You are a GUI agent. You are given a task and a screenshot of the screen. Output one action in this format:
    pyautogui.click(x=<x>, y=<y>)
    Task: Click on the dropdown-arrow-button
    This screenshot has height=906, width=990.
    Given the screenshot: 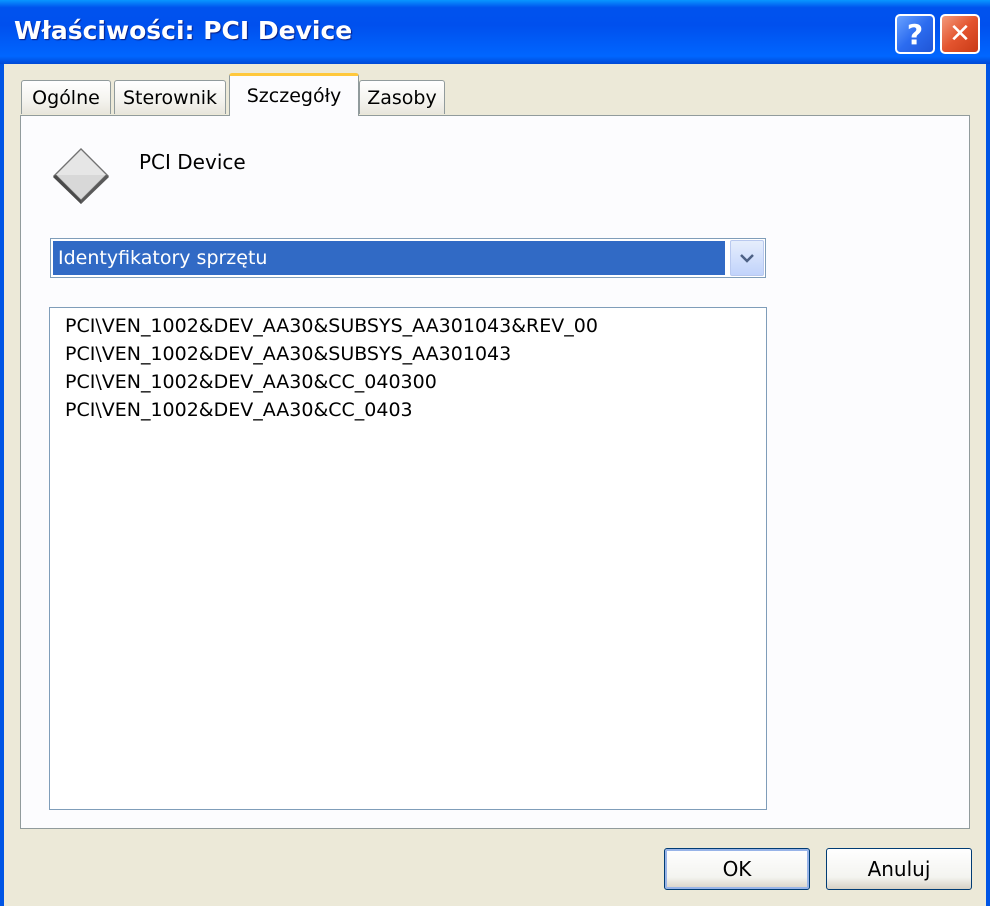 What is the action you would take?
    pyautogui.click(x=747, y=258)
    